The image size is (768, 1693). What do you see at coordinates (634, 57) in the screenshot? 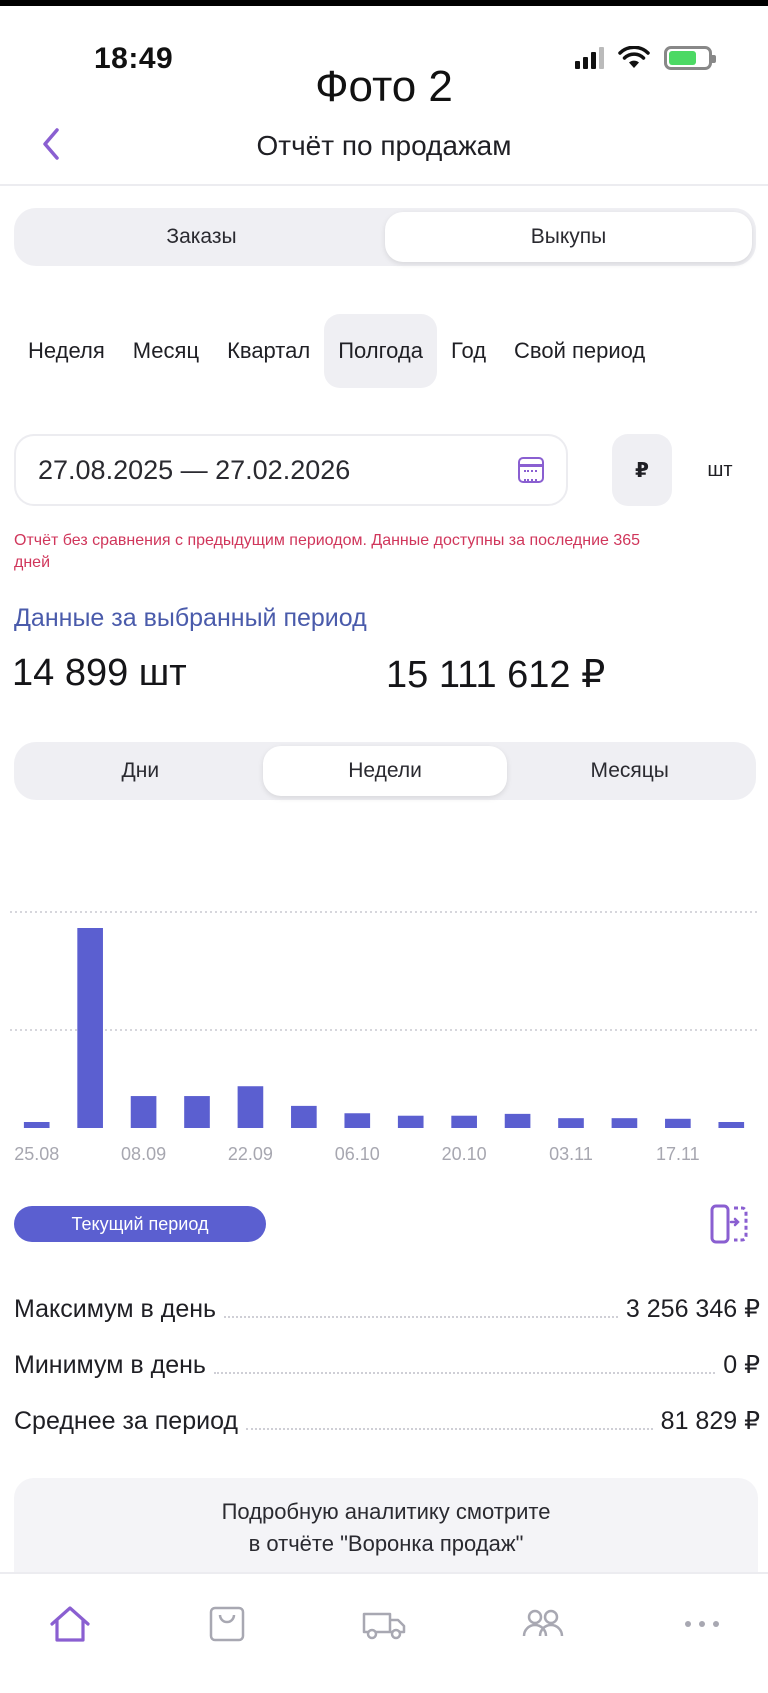
I see `wifi-icon` at bounding box center [634, 57].